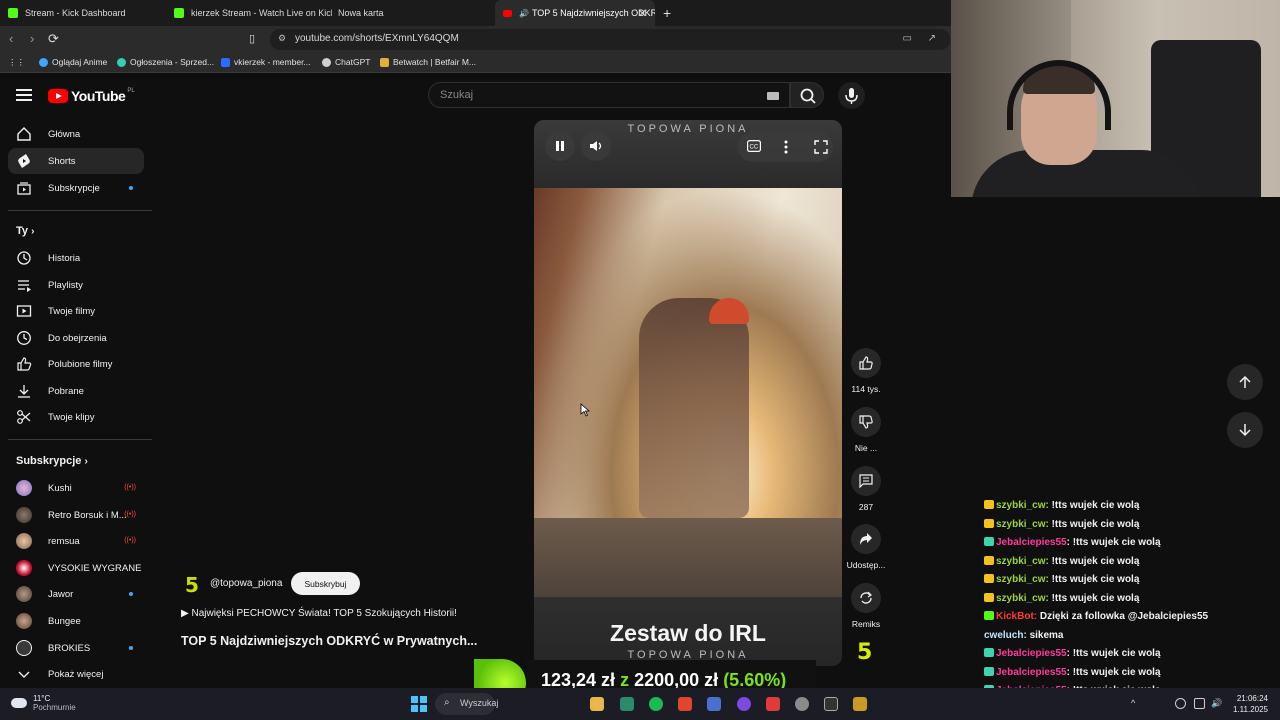  I want to click on tab-kick-dashboard: Stream - Kick Dashboard, so click(85, 13).